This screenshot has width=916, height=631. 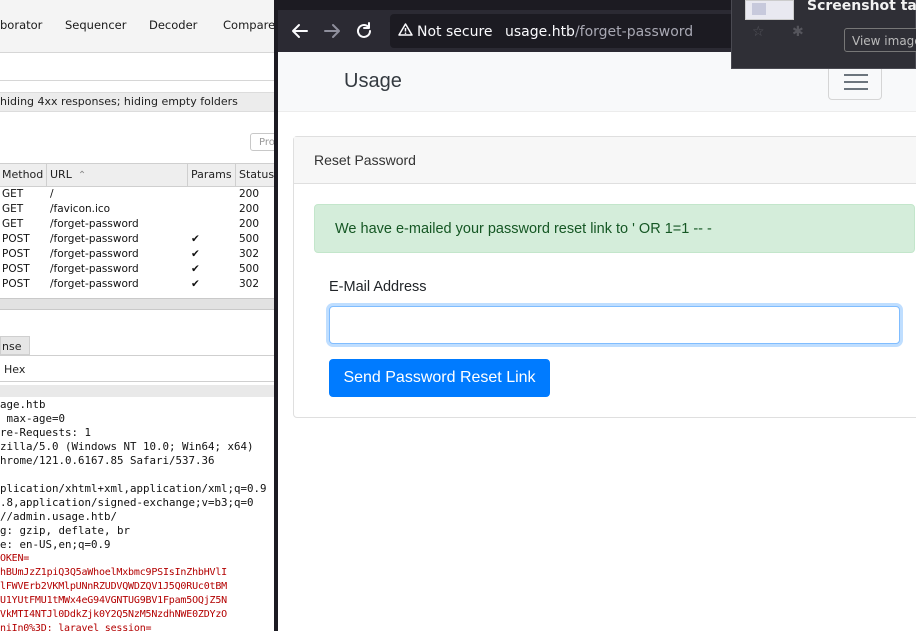 I want to click on request-line: niIn0%3D; laravel_session=, so click(x=76, y=627).